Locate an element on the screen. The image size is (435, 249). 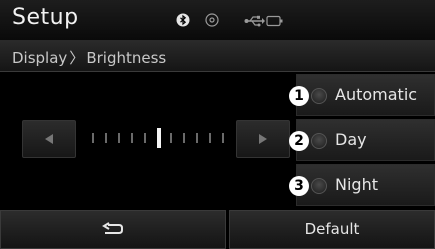
brightness-tick-selected is located at coordinates (159, 138).